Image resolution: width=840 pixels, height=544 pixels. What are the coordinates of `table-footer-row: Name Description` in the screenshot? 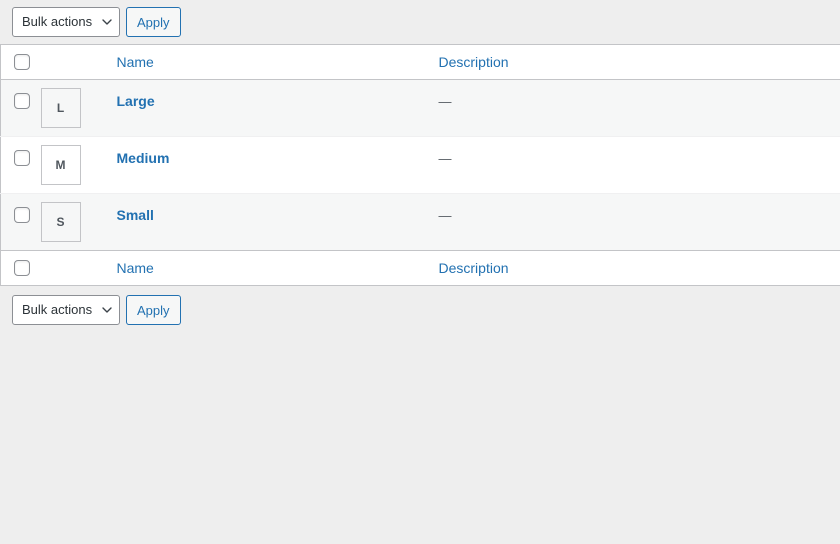 It's located at (420, 268).